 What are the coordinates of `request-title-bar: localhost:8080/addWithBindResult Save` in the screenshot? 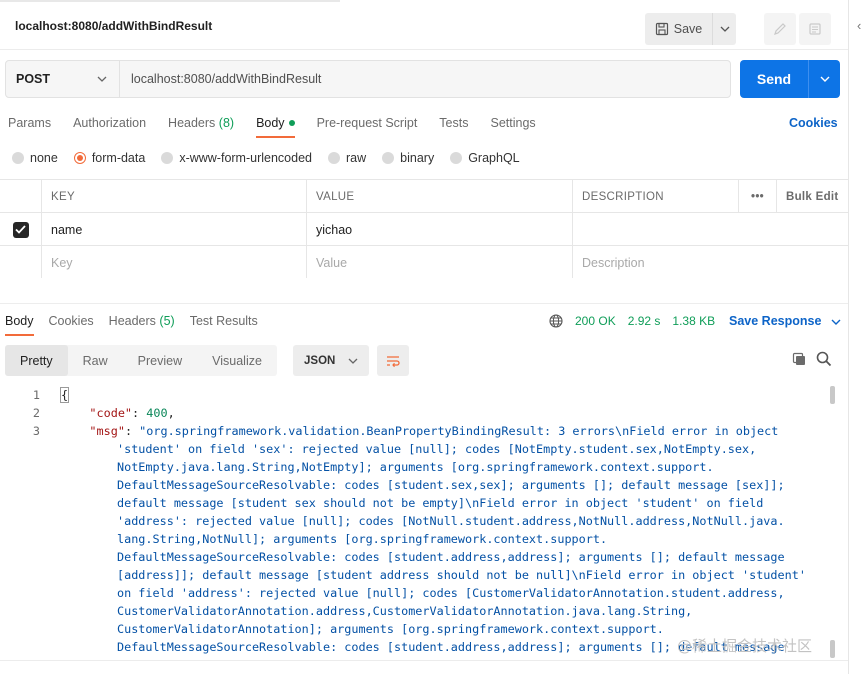 It's located at (424, 27).